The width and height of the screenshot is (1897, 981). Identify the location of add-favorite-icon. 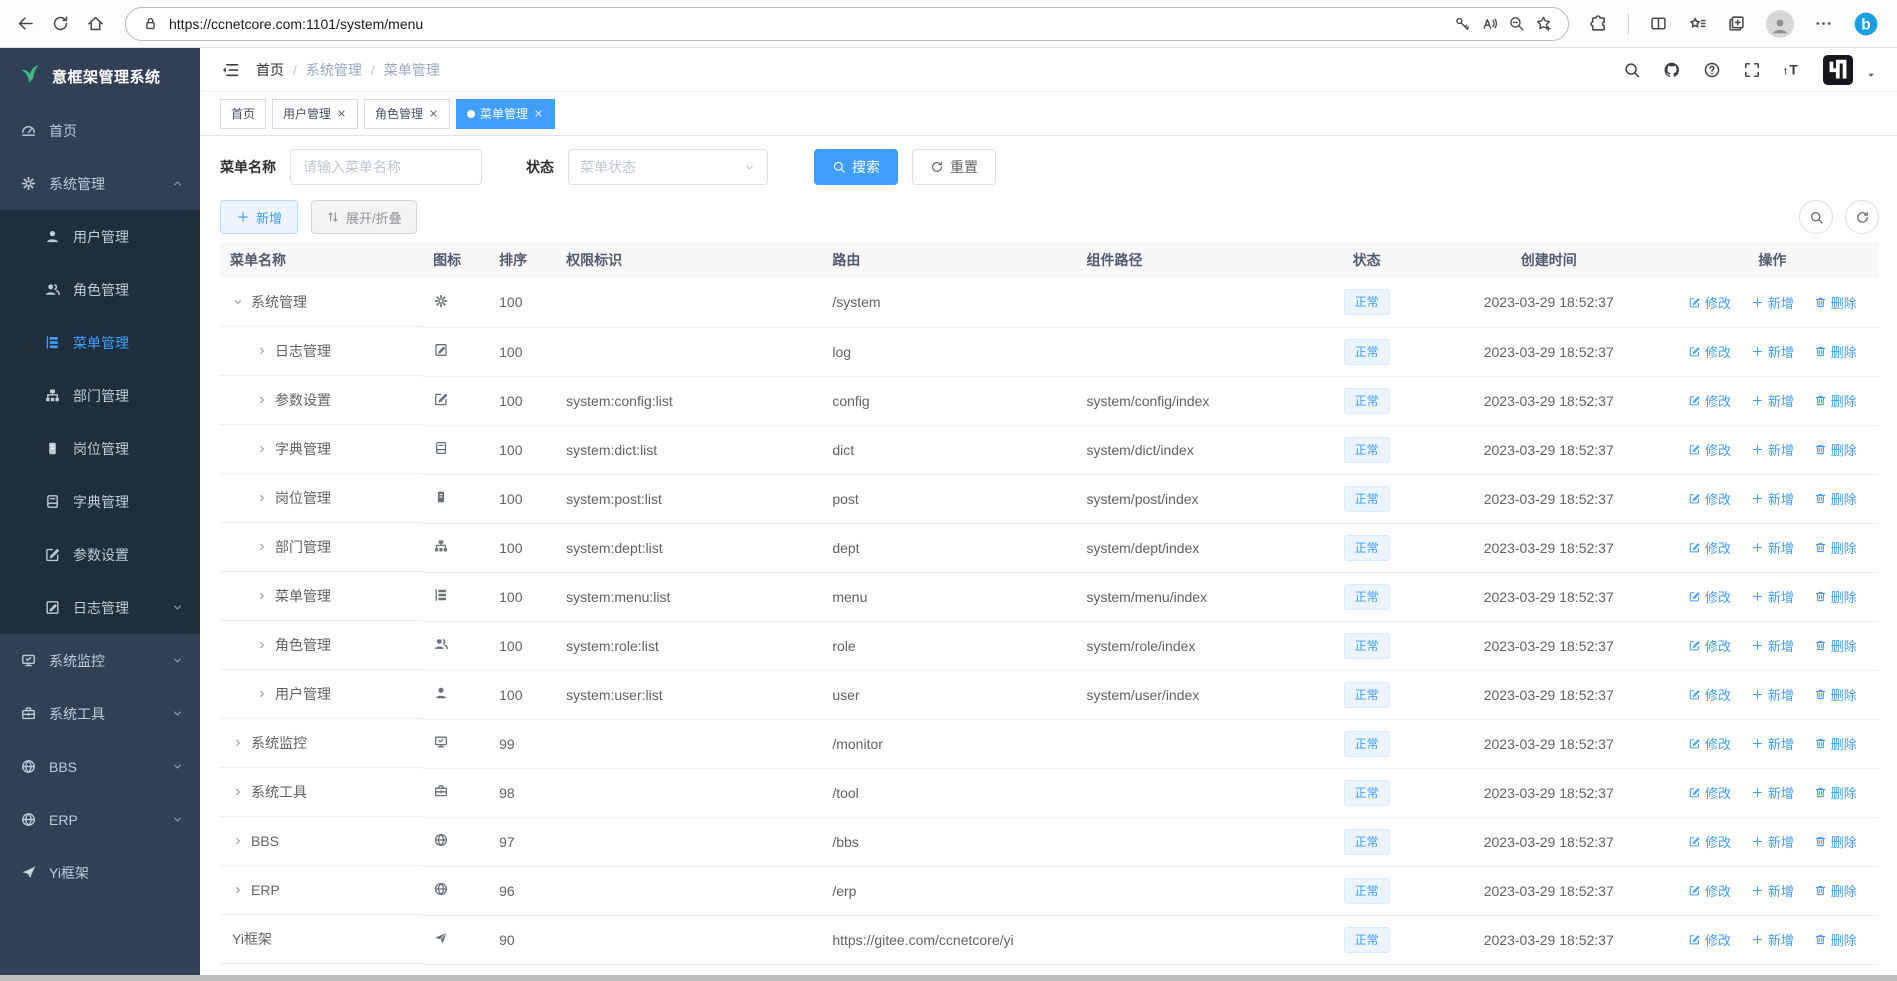
(1543, 23).